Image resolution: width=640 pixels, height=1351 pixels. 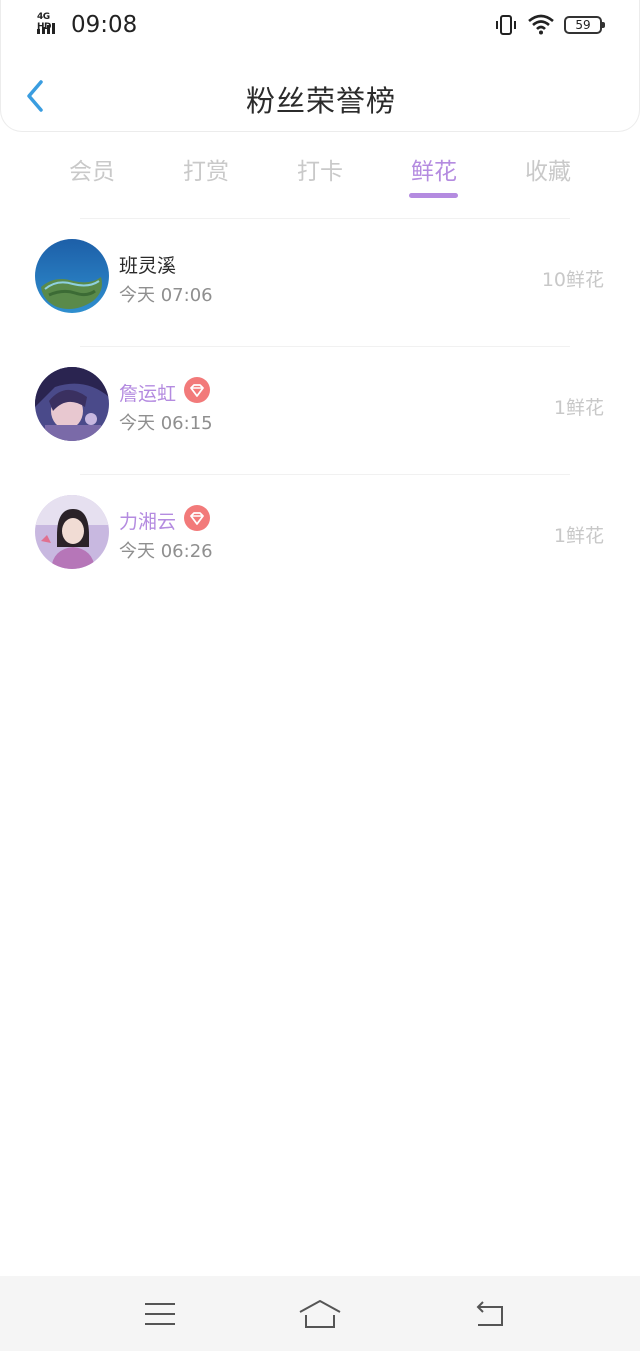 What do you see at coordinates (541, 24) in the screenshot?
I see `wifi-icon` at bounding box center [541, 24].